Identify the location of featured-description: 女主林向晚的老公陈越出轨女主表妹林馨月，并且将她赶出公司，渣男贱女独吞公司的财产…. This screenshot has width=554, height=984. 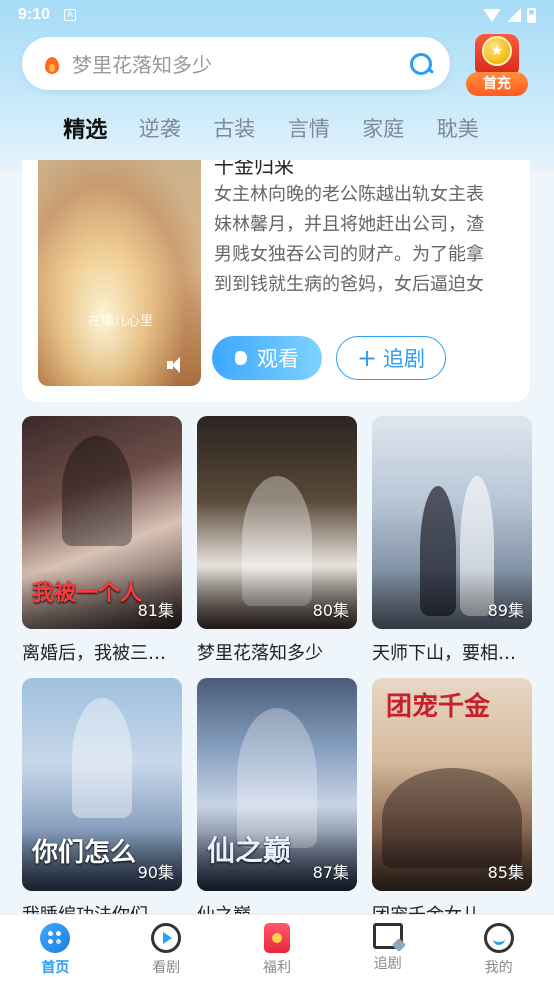
(349, 239).